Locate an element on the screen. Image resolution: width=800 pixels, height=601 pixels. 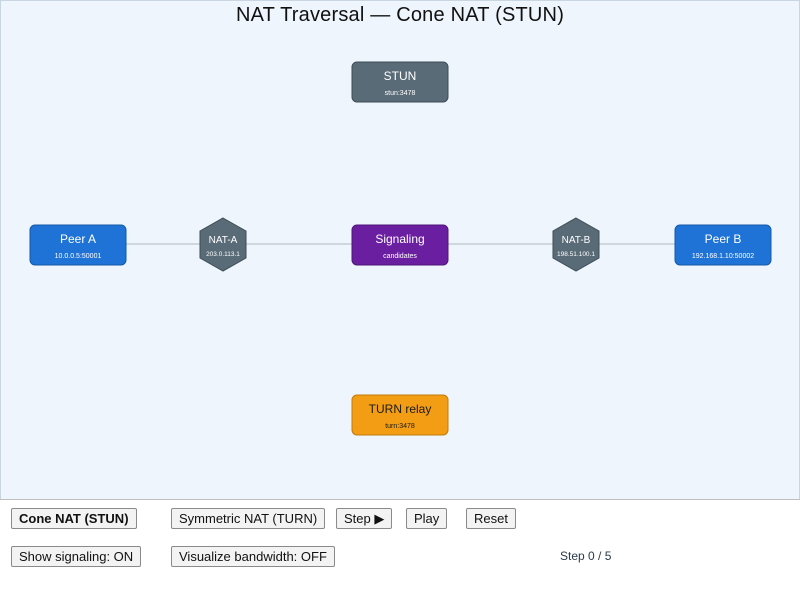
stun-label: STUN is located at coordinates (400, 76).